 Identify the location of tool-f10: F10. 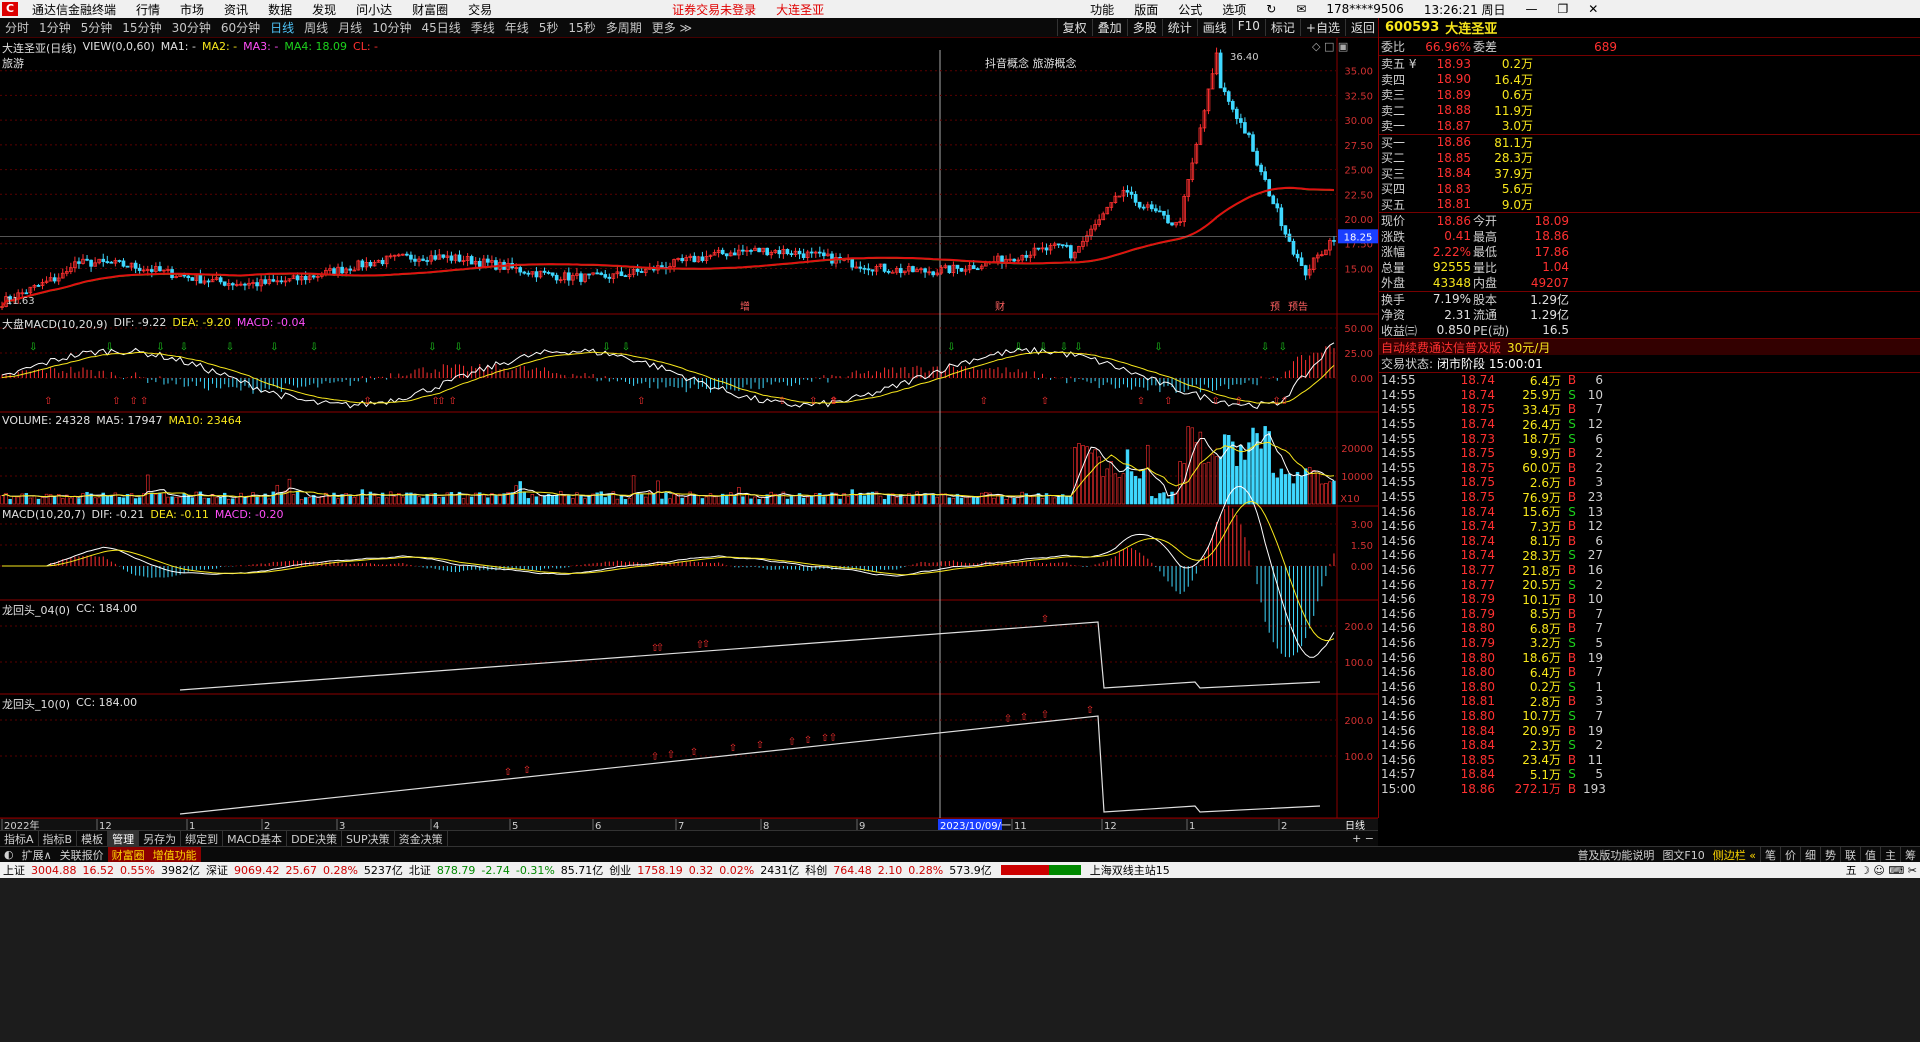
(1248, 27).